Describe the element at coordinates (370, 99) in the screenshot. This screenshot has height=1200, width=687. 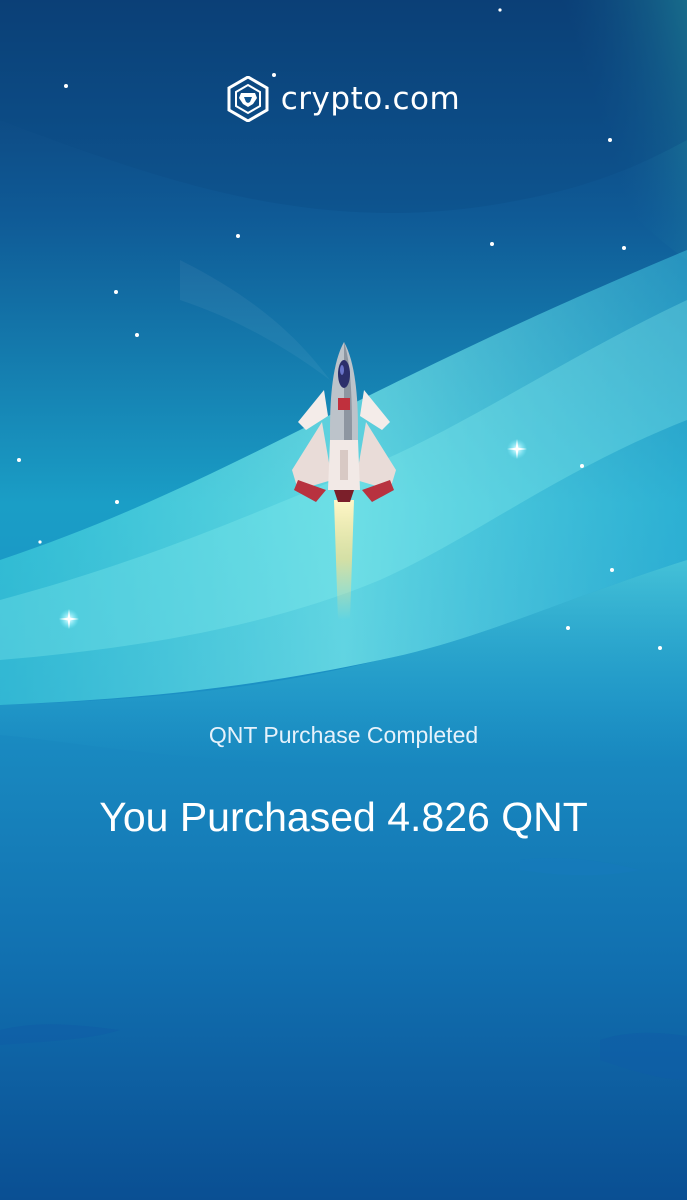
I see `brand-name: crypto.com` at that location.